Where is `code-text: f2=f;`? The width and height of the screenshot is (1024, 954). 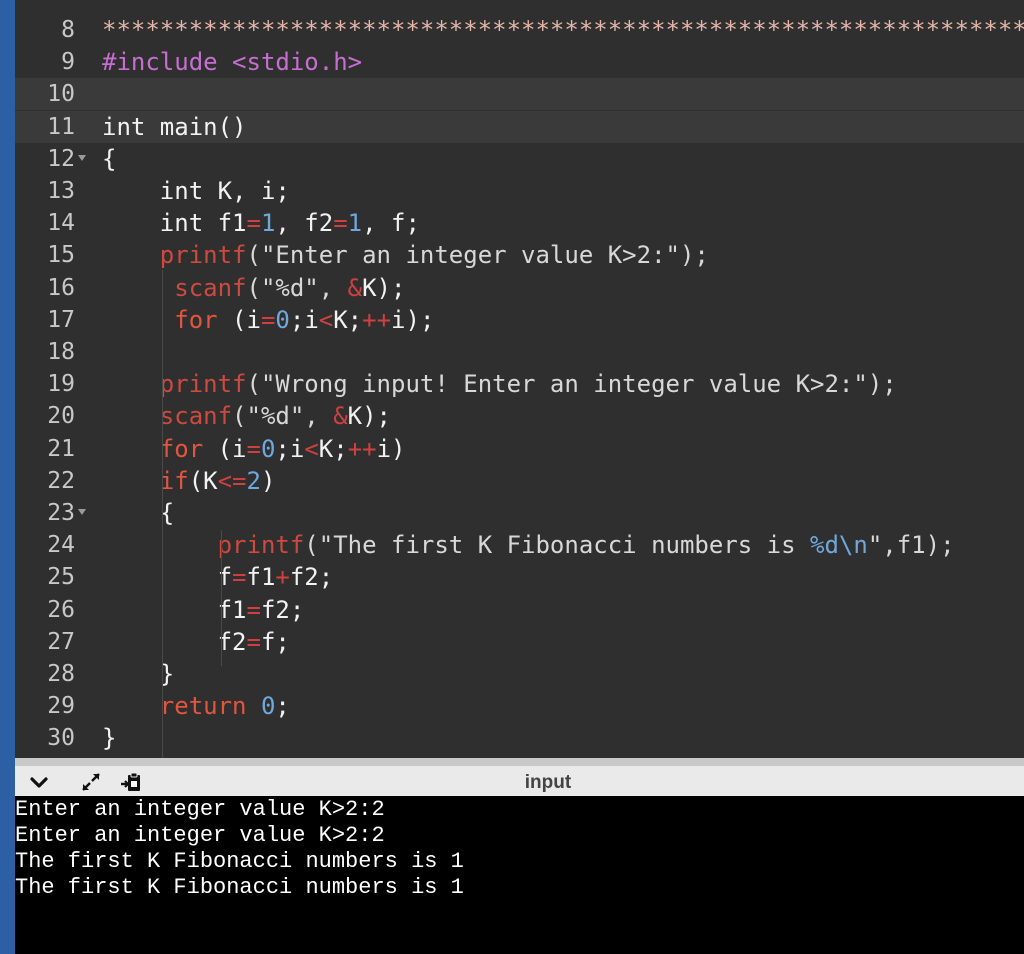 code-text: f2=f; is located at coordinates (196, 642).